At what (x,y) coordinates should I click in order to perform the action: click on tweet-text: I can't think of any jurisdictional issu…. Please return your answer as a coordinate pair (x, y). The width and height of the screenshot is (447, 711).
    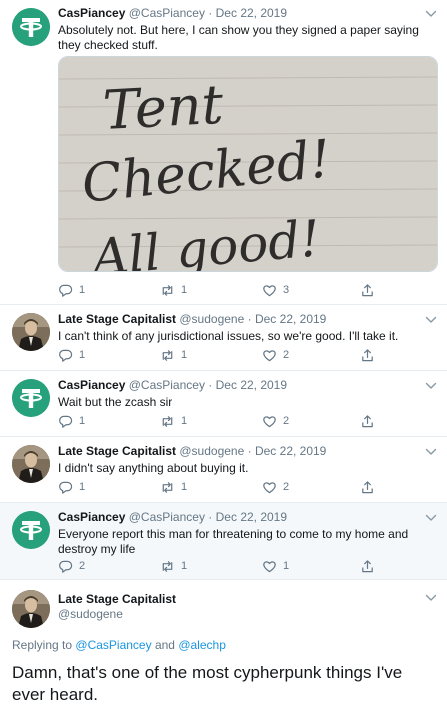
    Looking at the image, I should click on (228, 336).